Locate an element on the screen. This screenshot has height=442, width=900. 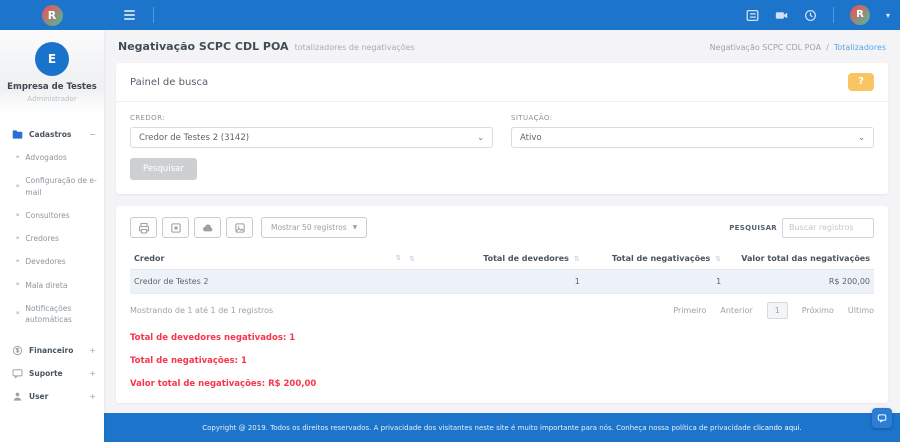
export-pdf-button is located at coordinates (239, 227).